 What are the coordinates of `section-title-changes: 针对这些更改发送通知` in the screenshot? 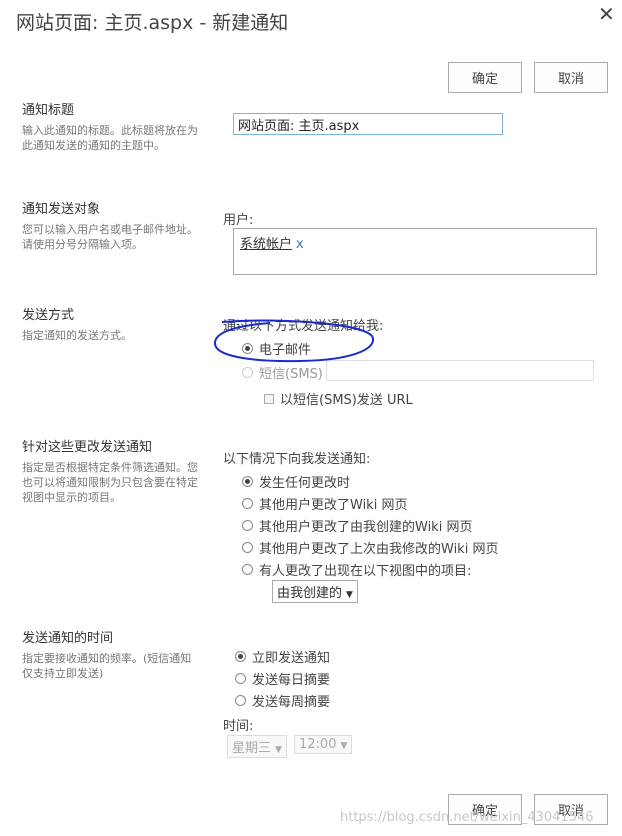 It's located at (87, 447).